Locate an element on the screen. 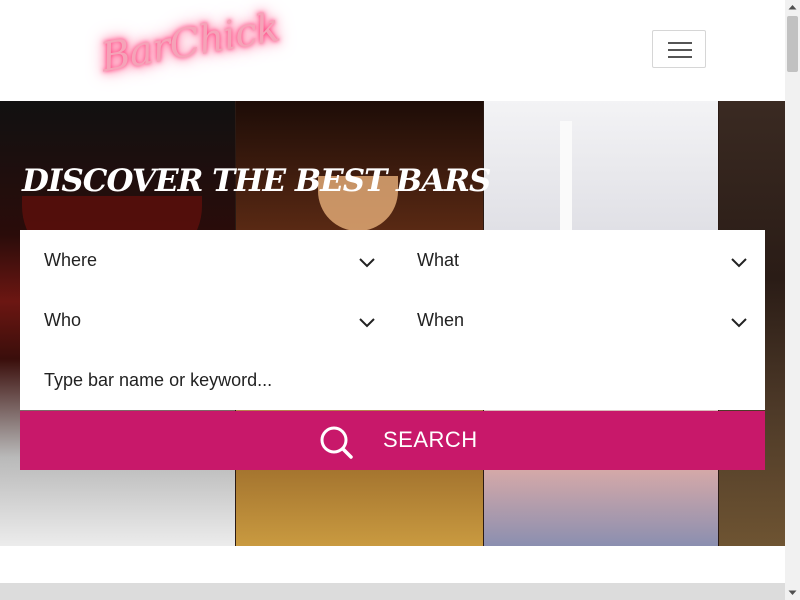  keyword-input is located at coordinates (392, 380).